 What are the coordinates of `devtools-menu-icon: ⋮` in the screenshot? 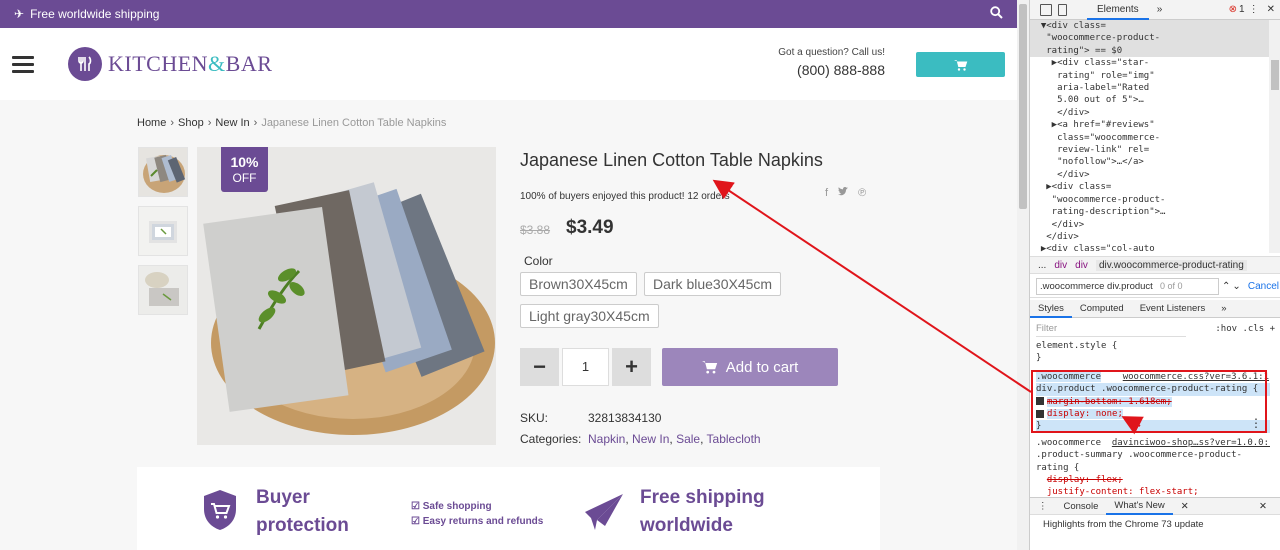 It's located at (1254, 9).